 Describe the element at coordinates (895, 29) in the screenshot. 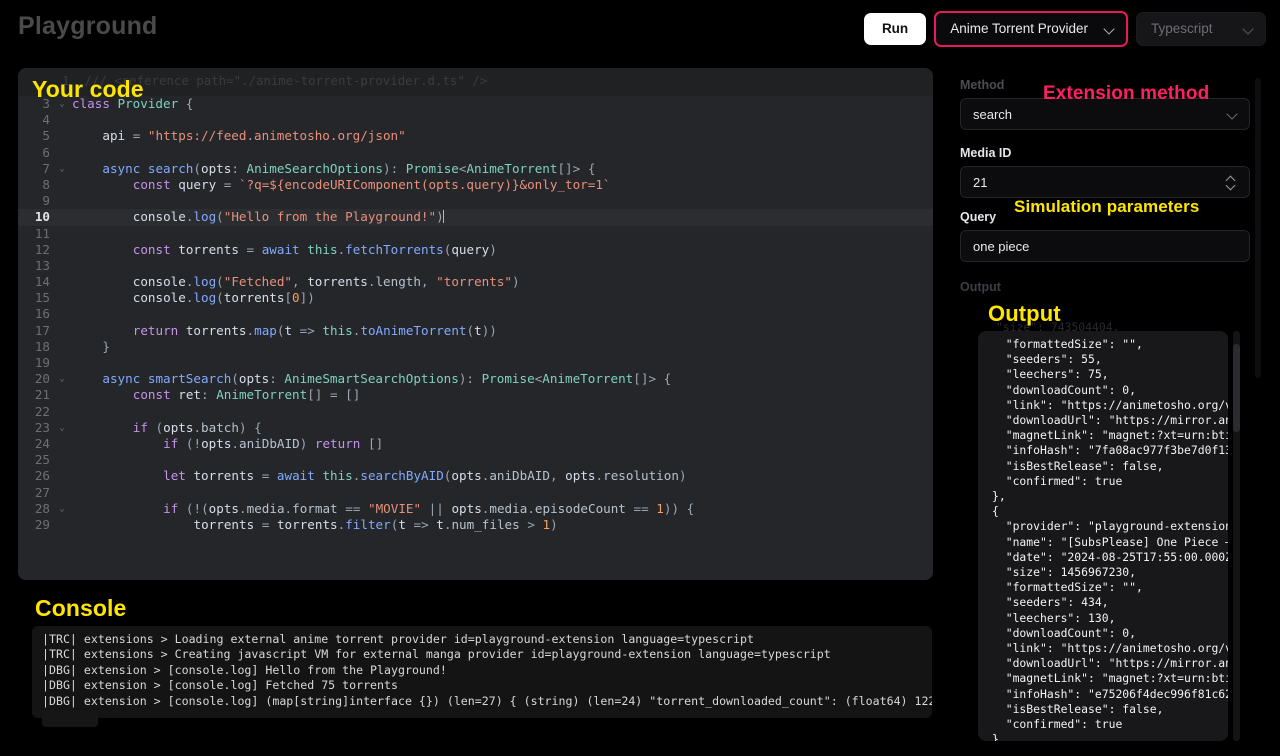

I see `run-button: Run` at that location.